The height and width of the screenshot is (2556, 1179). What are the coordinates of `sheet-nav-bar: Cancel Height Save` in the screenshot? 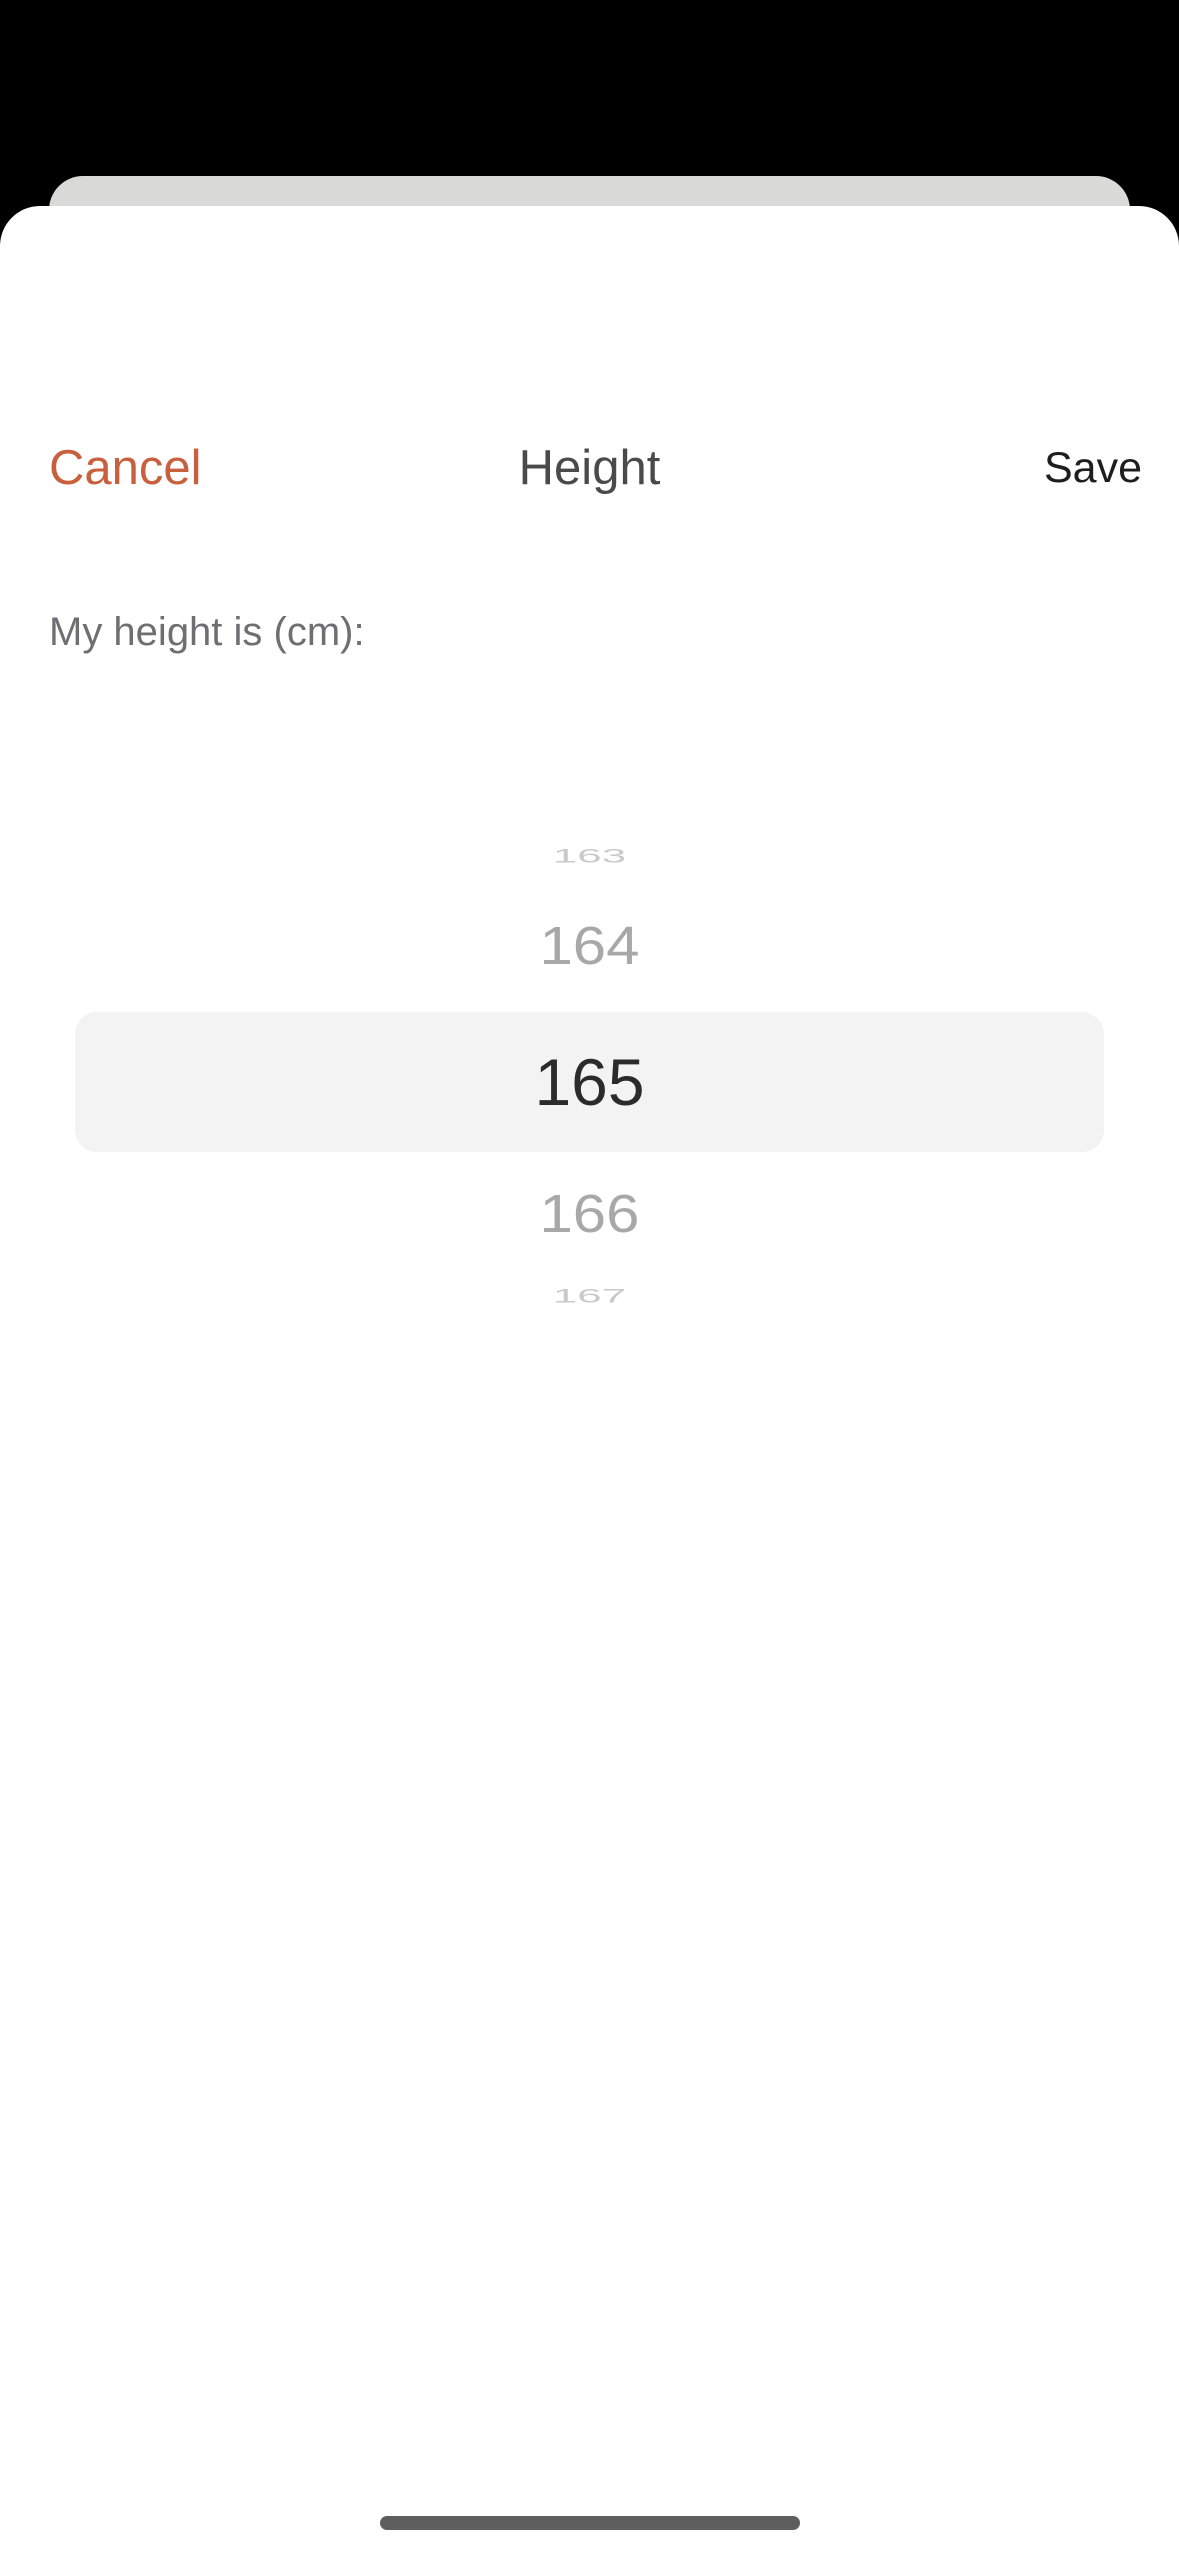 It's located at (589, 468).